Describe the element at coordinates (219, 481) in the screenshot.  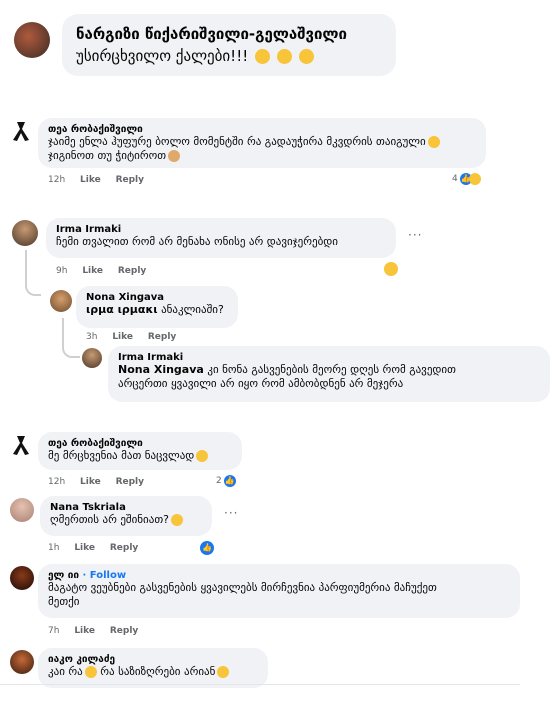
I see `reaction-count-number: 2` at that location.